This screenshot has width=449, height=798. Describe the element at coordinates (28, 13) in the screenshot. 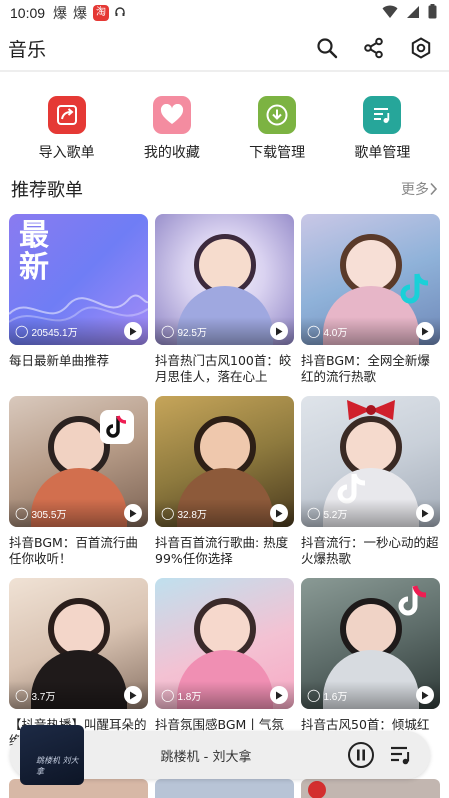

I see `status-time: 10:09` at that location.